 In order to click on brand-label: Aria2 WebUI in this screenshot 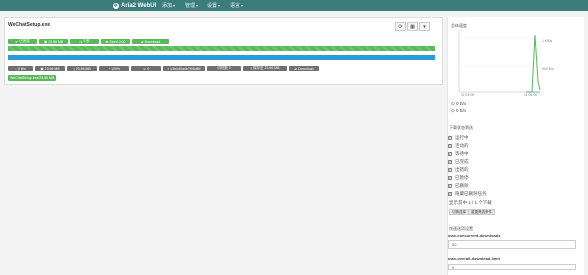, I will do `click(139, 5)`.